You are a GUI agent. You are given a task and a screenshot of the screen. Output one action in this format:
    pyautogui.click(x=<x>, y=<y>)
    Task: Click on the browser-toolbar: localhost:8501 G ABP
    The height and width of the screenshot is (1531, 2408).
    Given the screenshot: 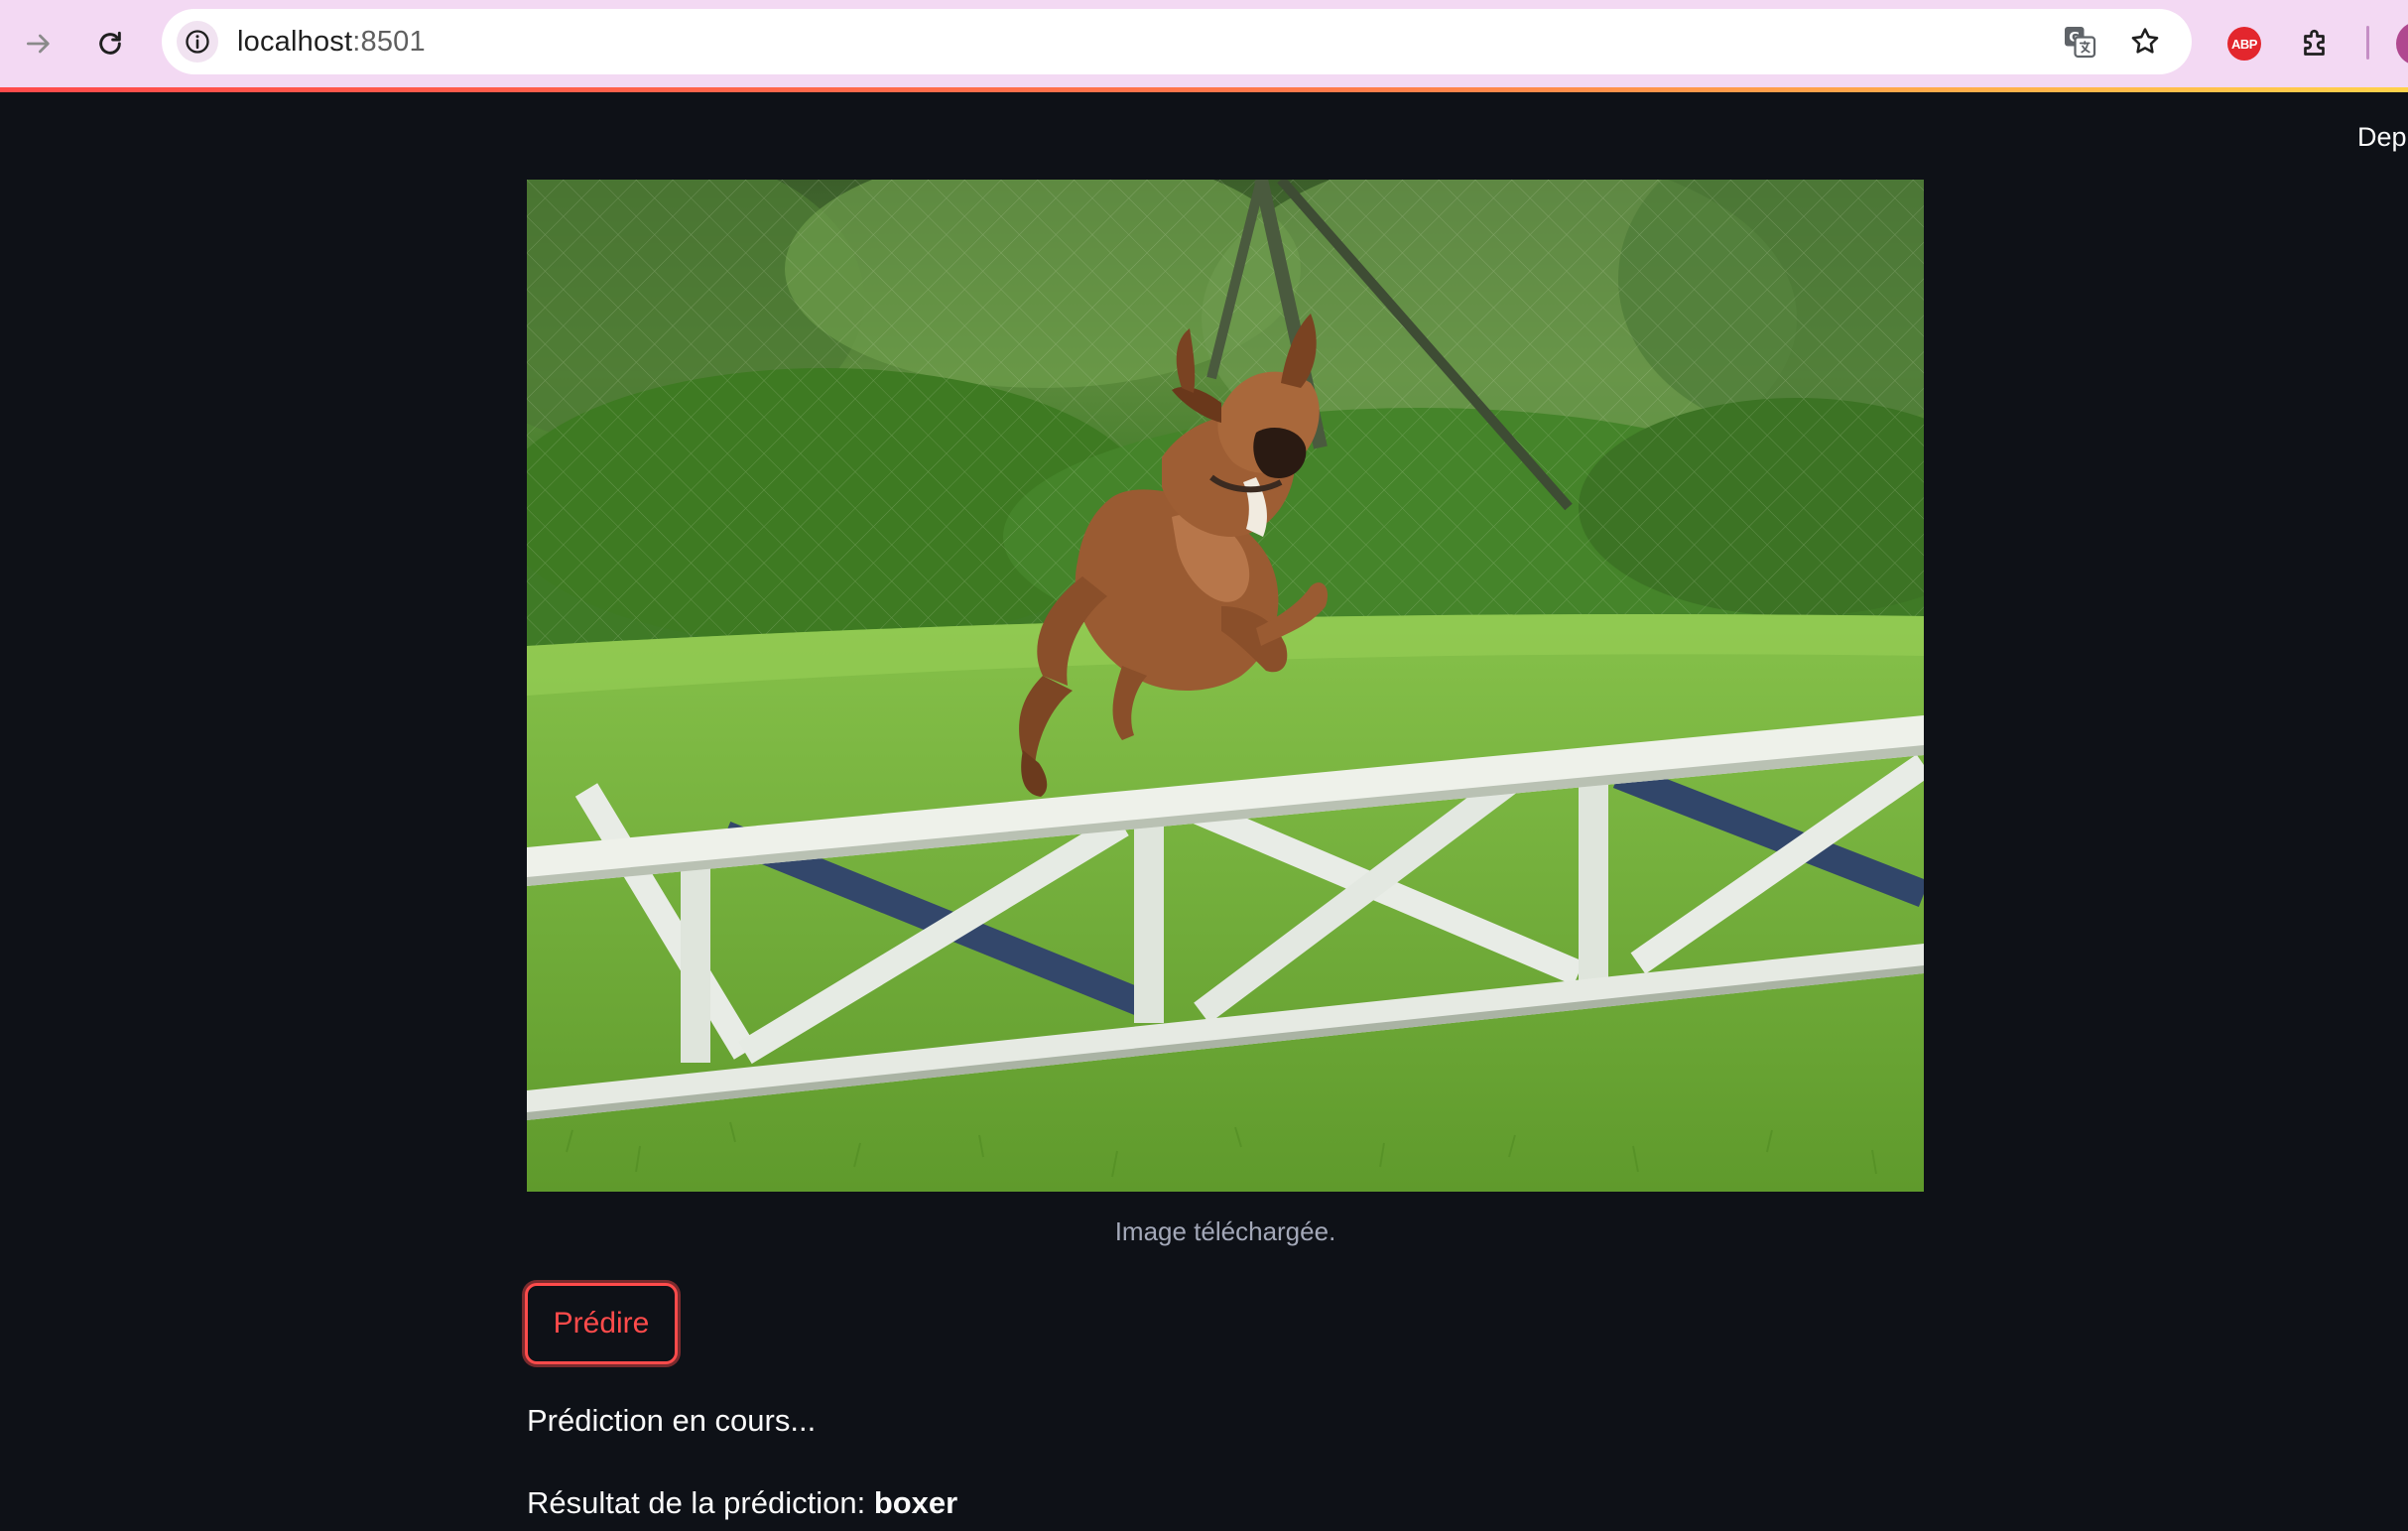 What is the action you would take?
    pyautogui.click(x=1204, y=43)
    